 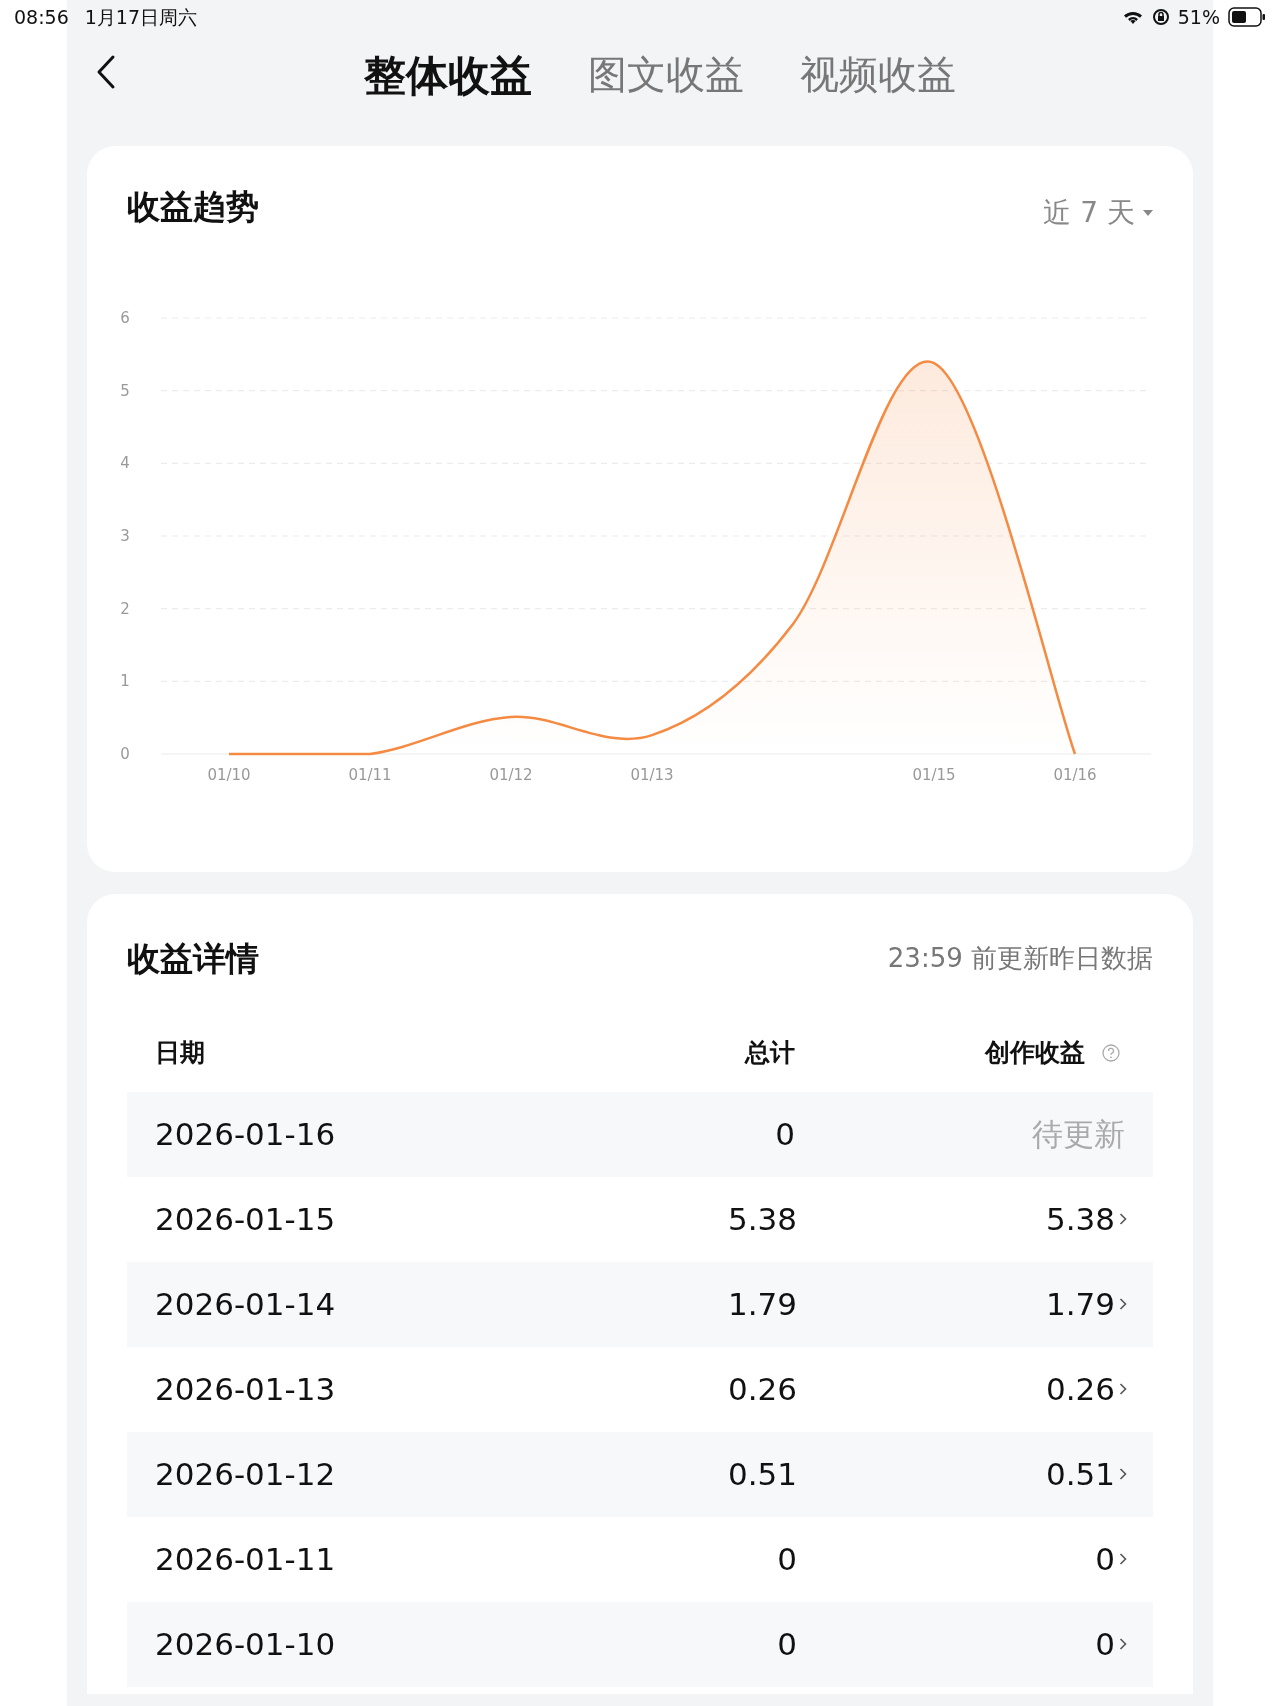 What do you see at coordinates (1198, 17) in the screenshot?
I see `battery-percent: 51%` at bounding box center [1198, 17].